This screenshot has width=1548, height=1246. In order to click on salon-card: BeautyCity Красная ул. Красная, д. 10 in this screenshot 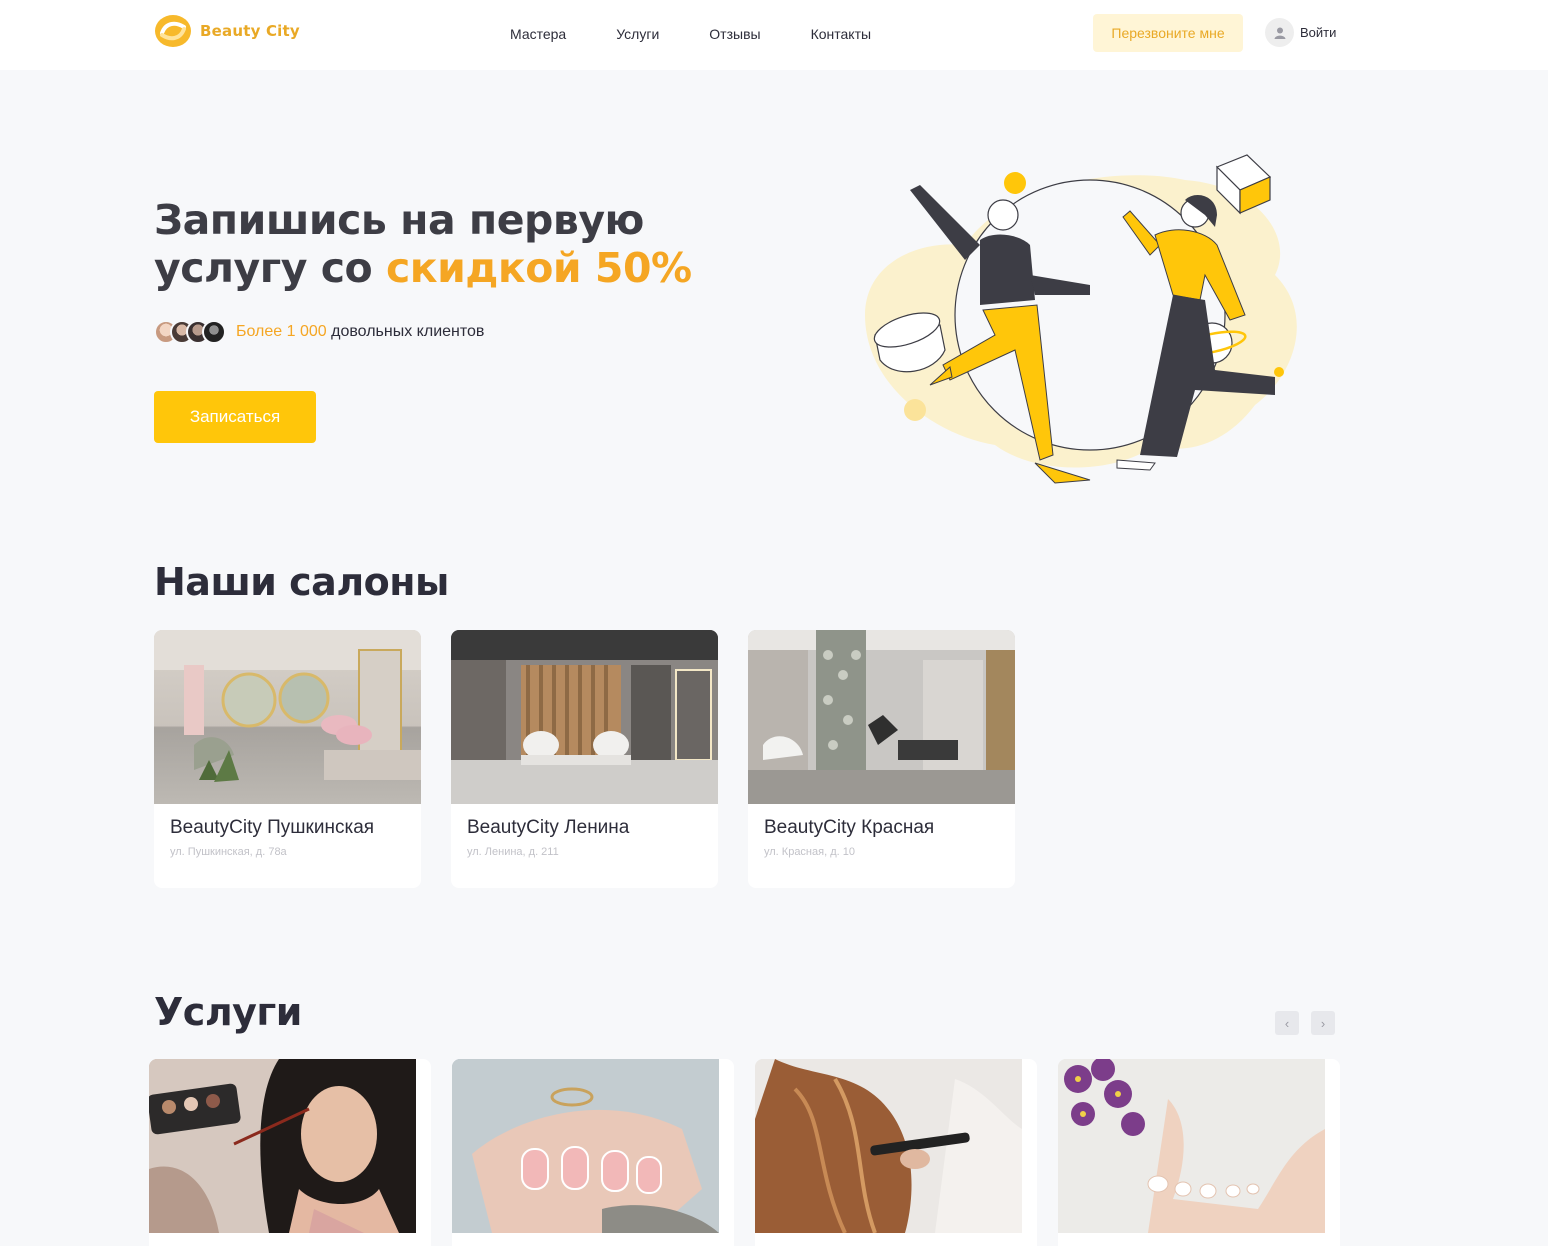, I will do `click(881, 759)`.